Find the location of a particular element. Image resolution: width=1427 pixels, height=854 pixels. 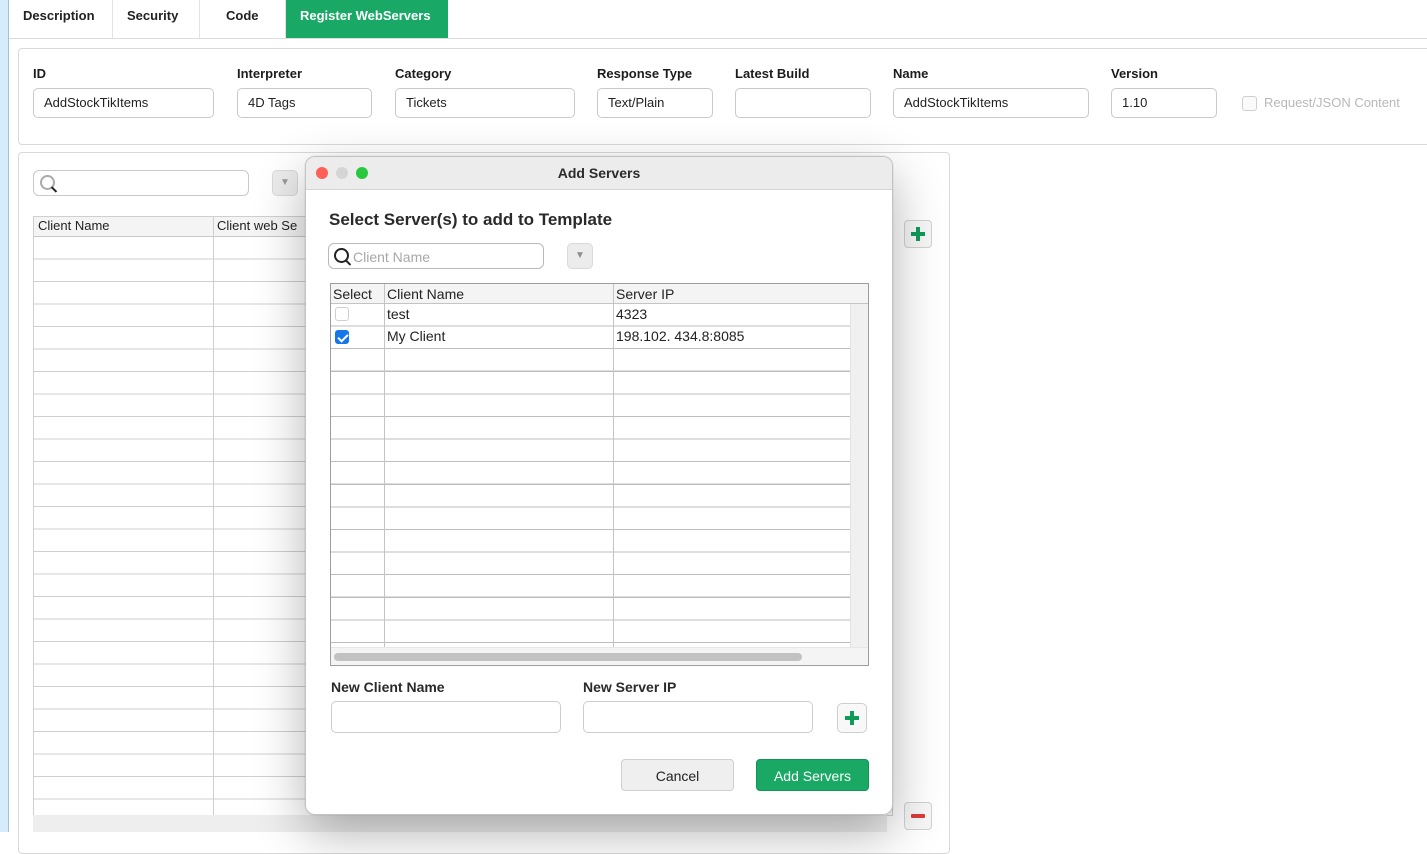

minus-icon is located at coordinates (918, 816).